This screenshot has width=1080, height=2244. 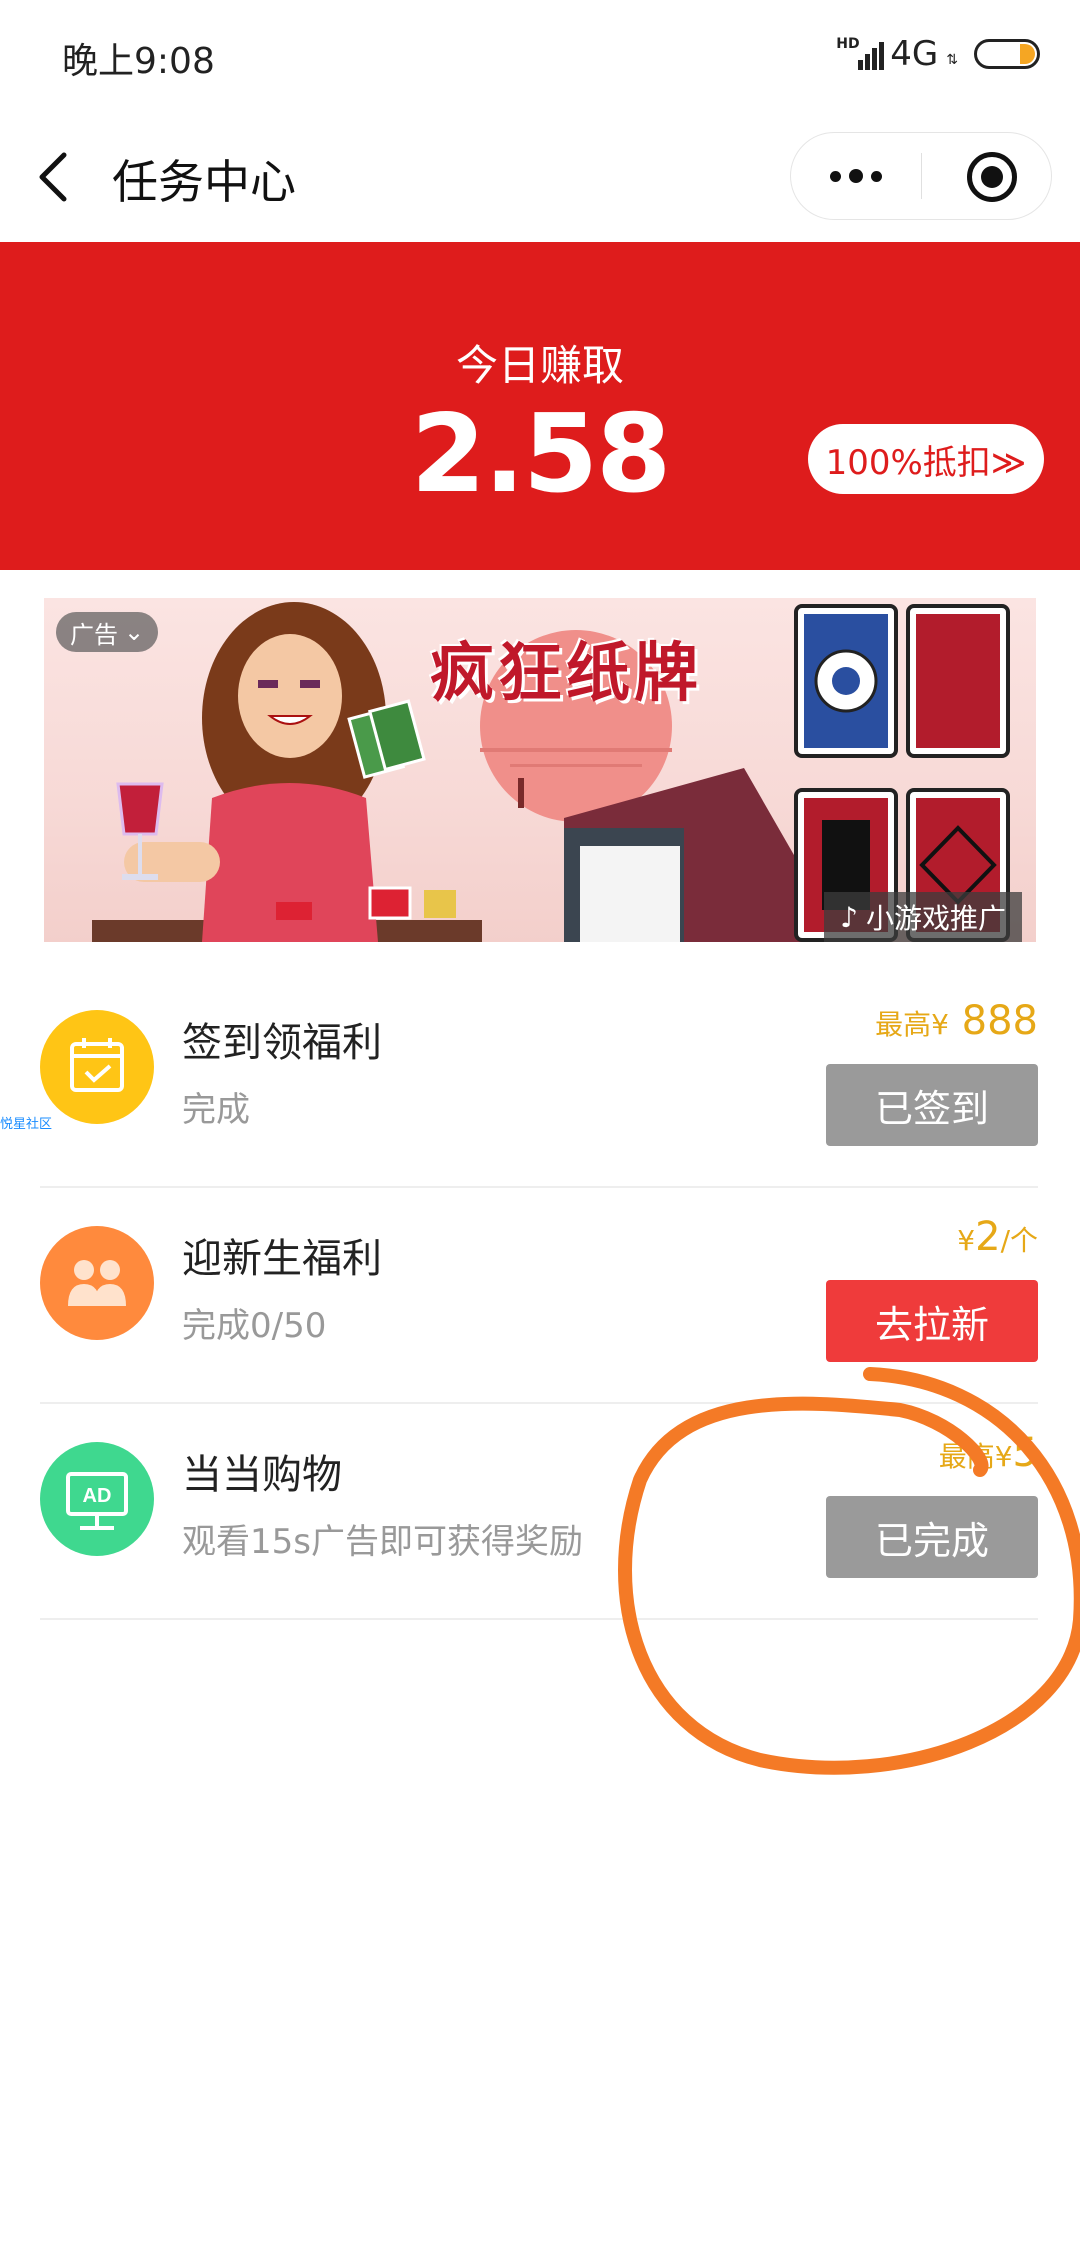 I want to click on task-item-shopping: AD 当当购物 观看15s广告即可获得奖励 最高¥5 已完成, so click(x=539, y=1512).